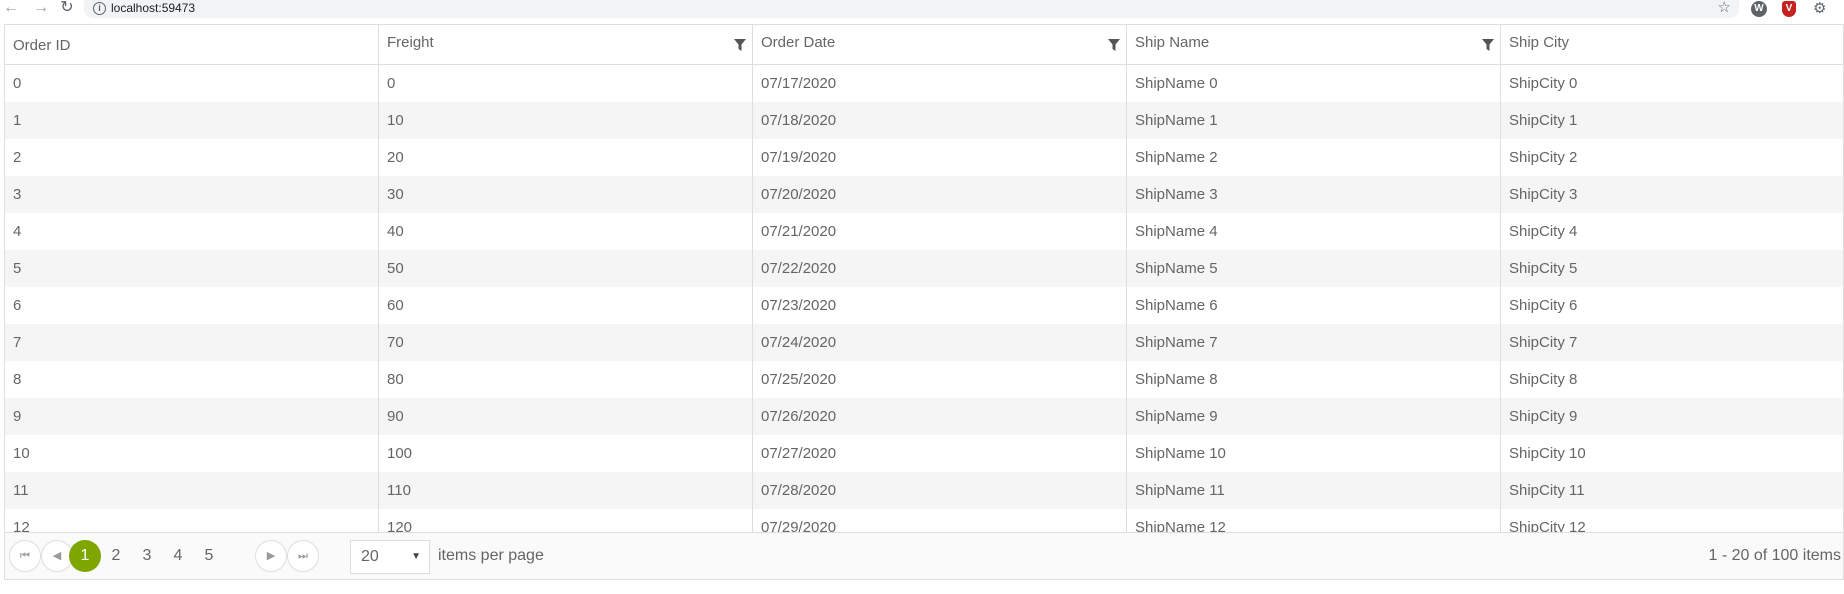  Describe the element at coordinates (566, 268) in the screenshot. I see `table-cell: 50` at that location.